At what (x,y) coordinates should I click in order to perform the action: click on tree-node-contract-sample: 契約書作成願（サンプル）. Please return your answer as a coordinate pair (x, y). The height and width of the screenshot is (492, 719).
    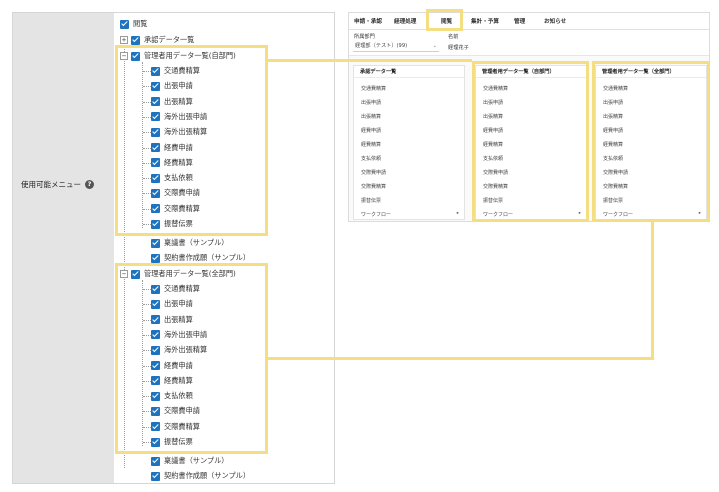
    Looking at the image, I should click on (200, 476).